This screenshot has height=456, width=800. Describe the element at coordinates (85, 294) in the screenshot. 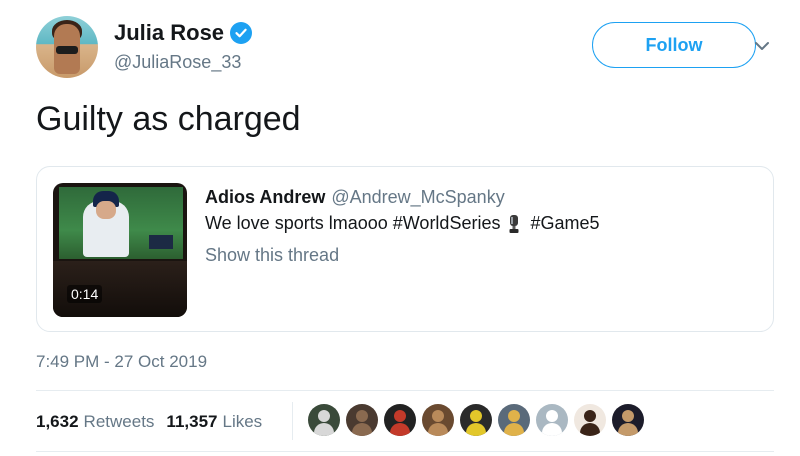

I see `video-duration: 0:14` at that location.